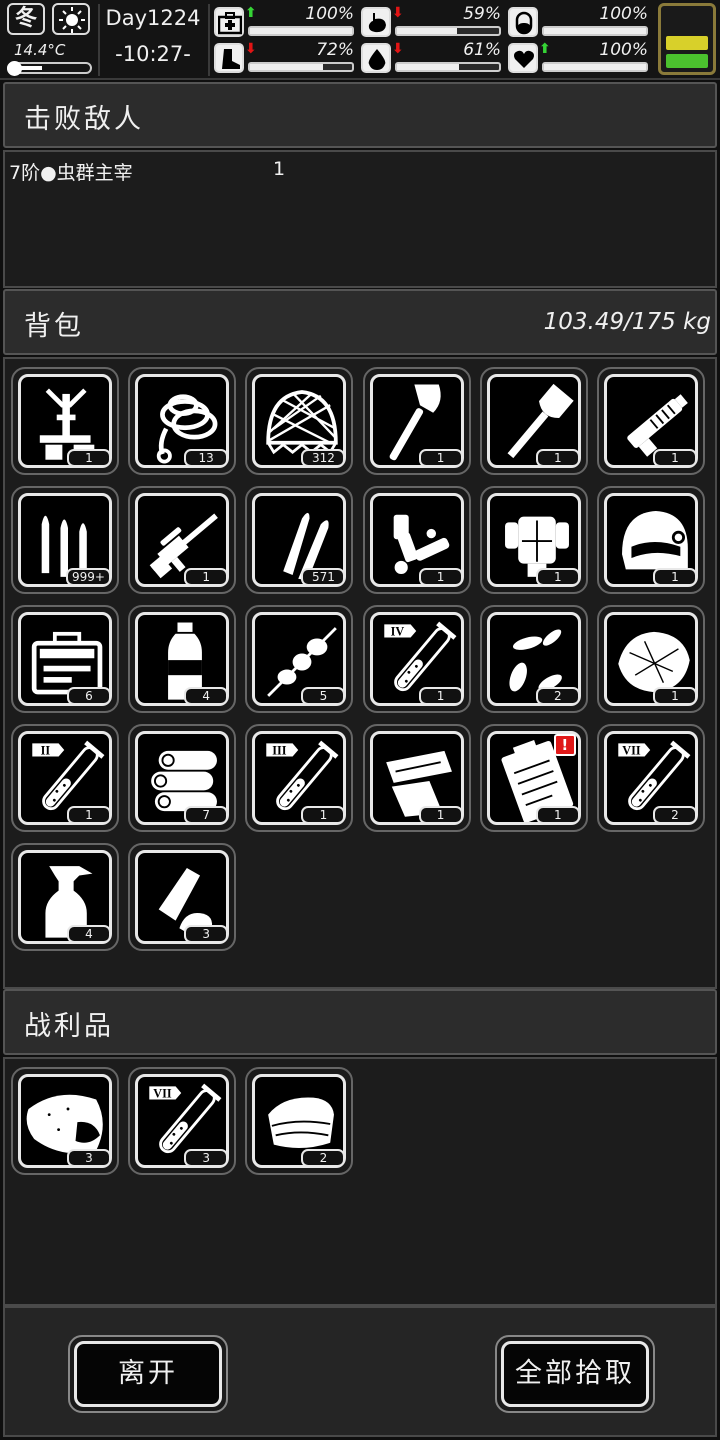 The width and height of the screenshot is (720, 1440). What do you see at coordinates (397, 632) in the screenshot?
I see `svg-text: IV` at bounding box center [397, 632].